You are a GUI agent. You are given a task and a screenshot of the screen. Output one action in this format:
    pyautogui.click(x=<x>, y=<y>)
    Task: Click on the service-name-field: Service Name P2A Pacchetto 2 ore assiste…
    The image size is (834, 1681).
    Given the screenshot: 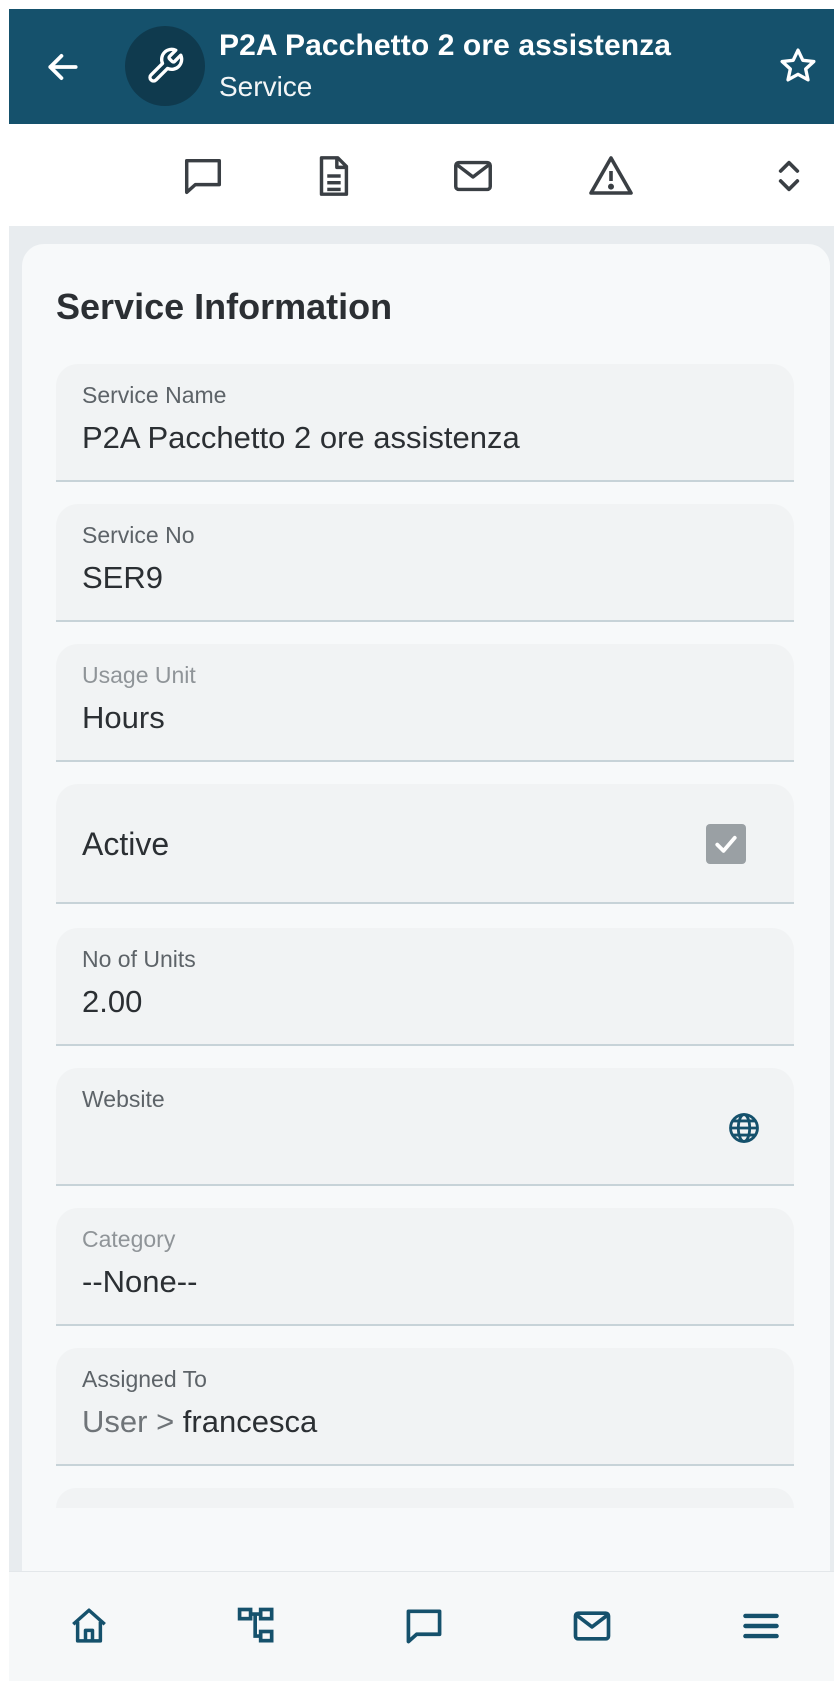 What is the action you would take?
    pyautogui.click(x=425, y=423)
    